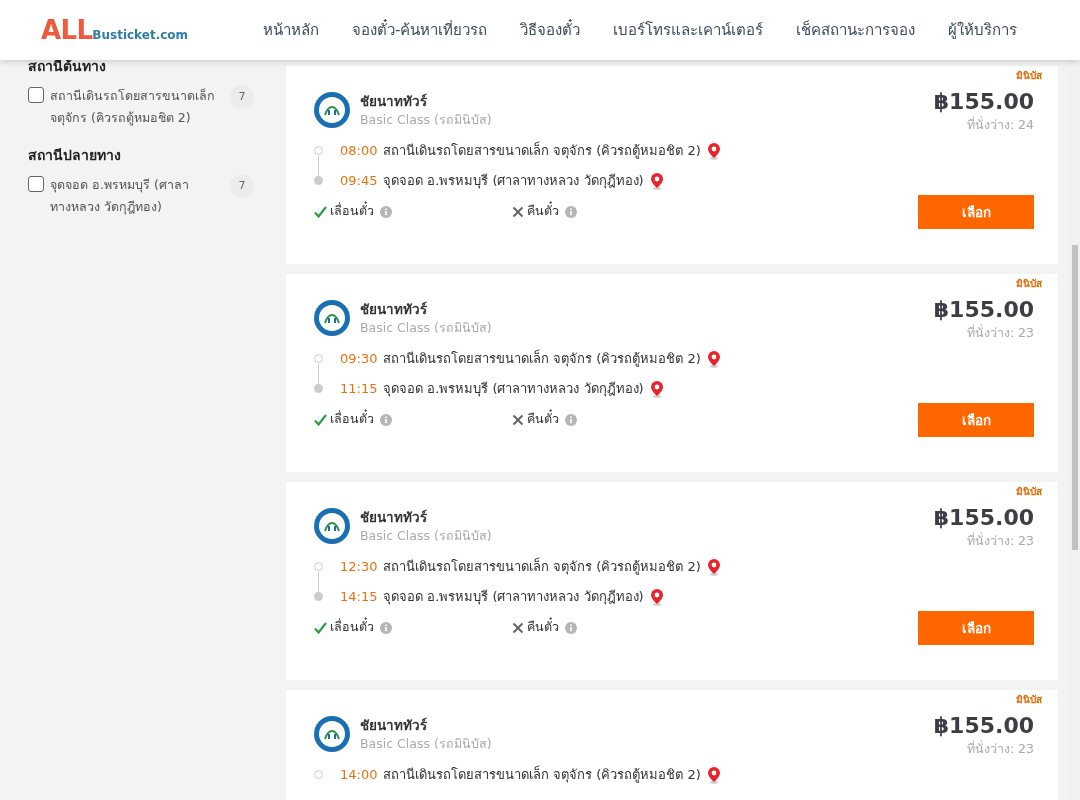 The width and height of the screenshot is (1080, 800). What do you see at coordinates (359, 775) in the screenshot?
I see `departure-time: 14:00` at bounding box center [359, 775].